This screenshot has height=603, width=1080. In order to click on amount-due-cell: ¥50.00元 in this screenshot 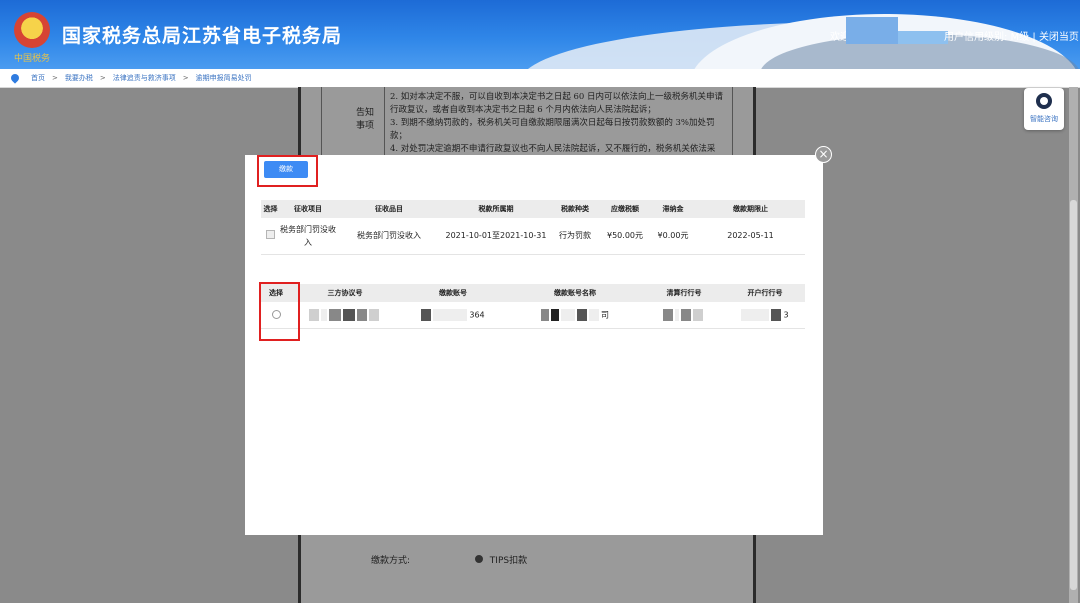, I will do `click(625, 236)`.